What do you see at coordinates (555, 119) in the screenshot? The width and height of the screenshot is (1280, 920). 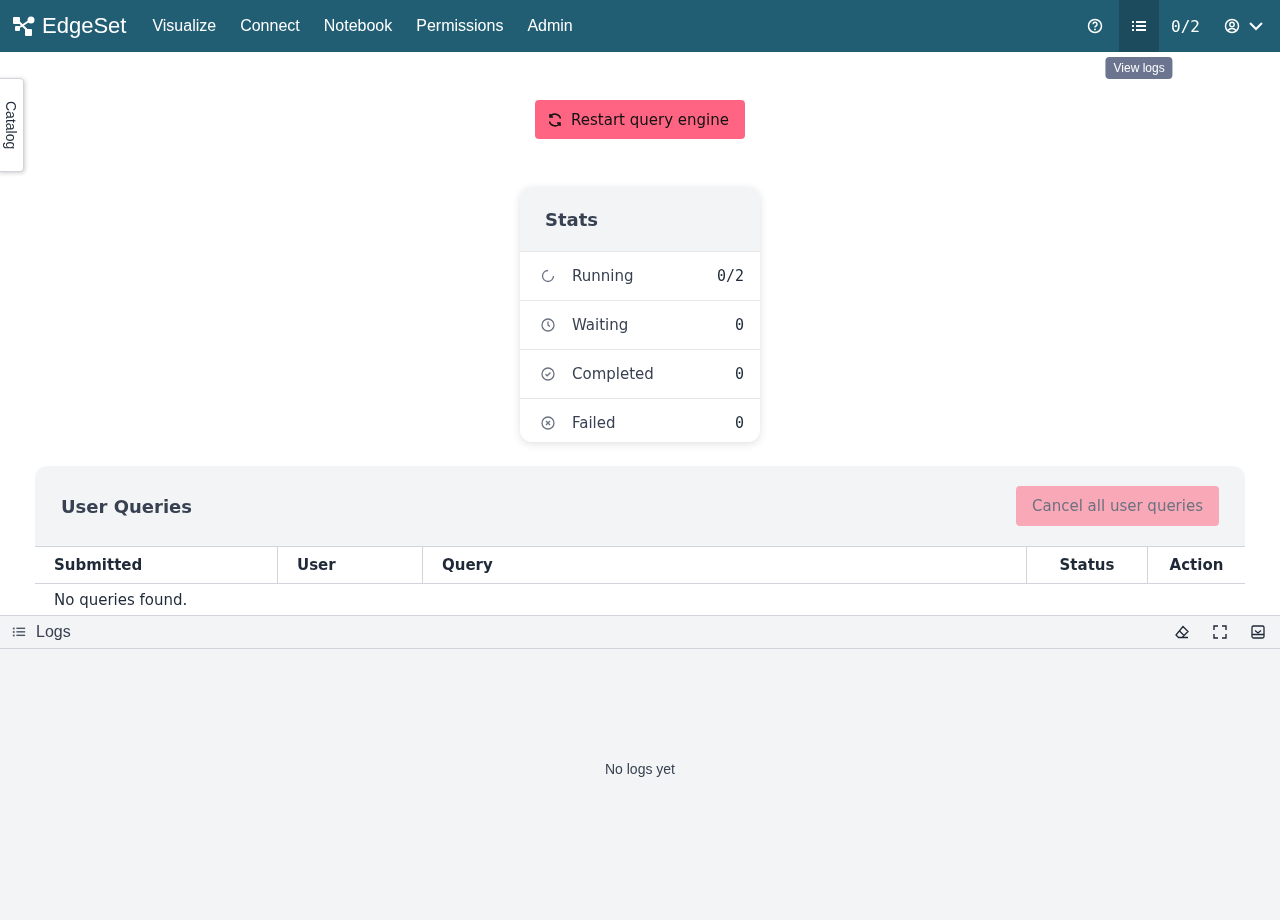 I see `refresh-icon` at bounding box center [555, 119].